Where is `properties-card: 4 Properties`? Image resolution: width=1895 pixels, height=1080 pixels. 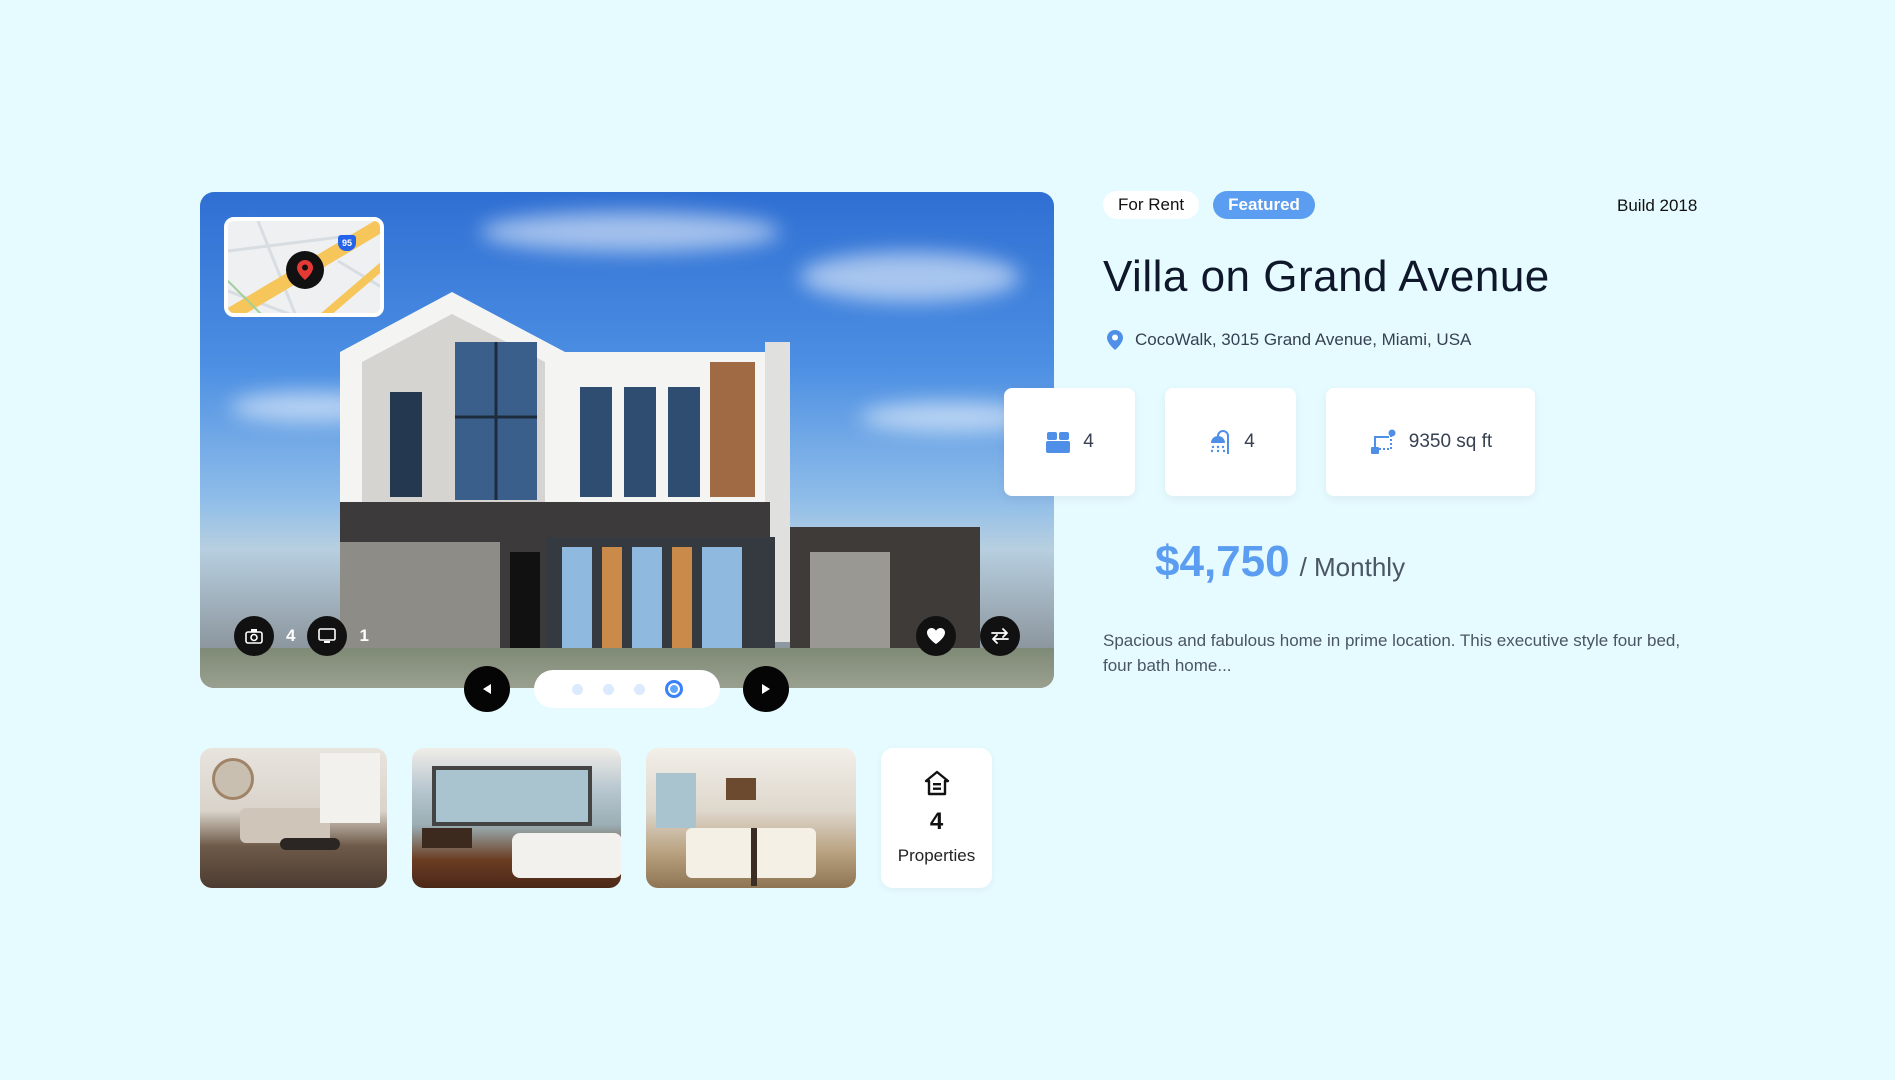
properties-card: 4 Properties is located at coordinates (936, 818).